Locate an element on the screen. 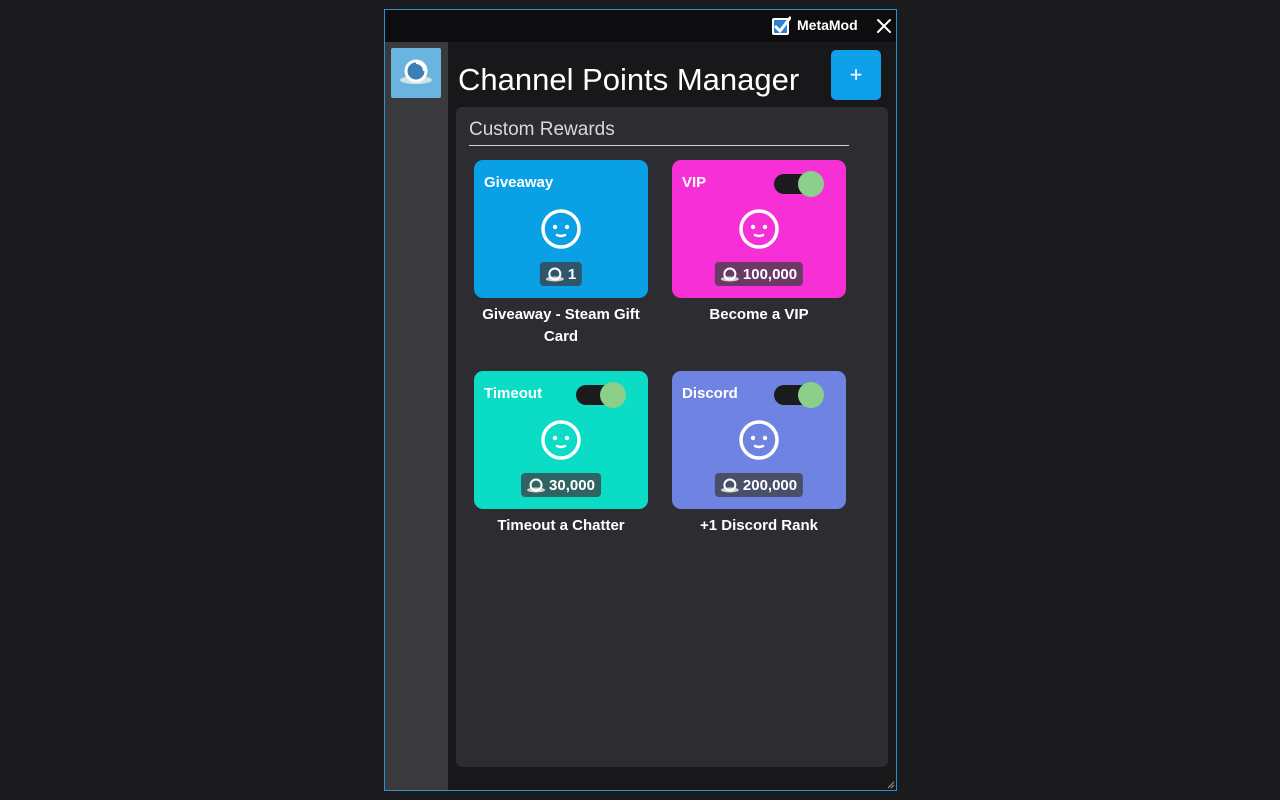 The width and height of the screenshot is (1280, 800). cost-badge: 100,000 is located at coordinates (759, 274).